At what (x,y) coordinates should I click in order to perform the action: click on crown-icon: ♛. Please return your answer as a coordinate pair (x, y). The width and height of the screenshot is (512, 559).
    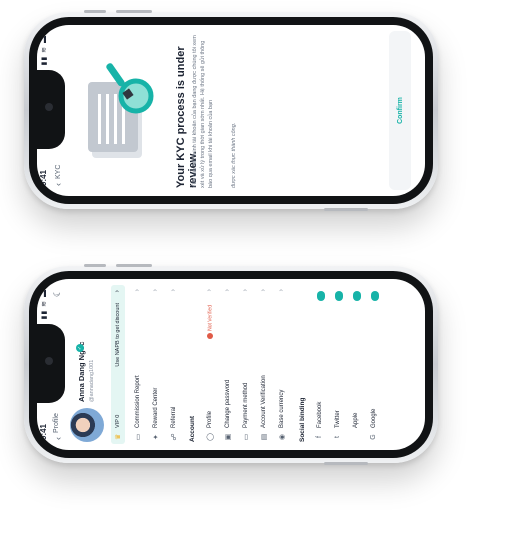
    Looking at the image, I should click on (118, 436).